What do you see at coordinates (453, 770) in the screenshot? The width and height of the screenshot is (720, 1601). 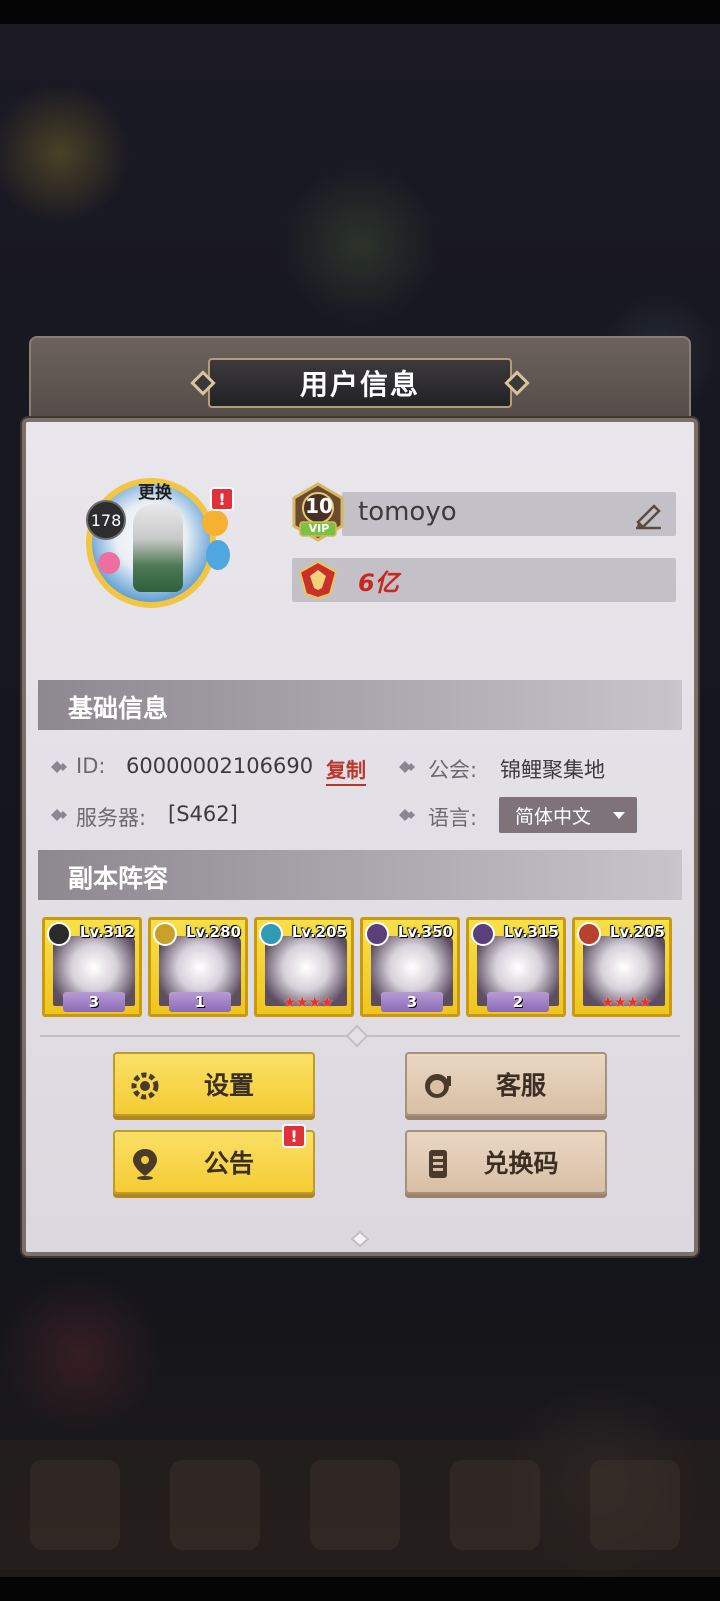 I see `guild-label: 公会:` at bounding box center [453, 770].